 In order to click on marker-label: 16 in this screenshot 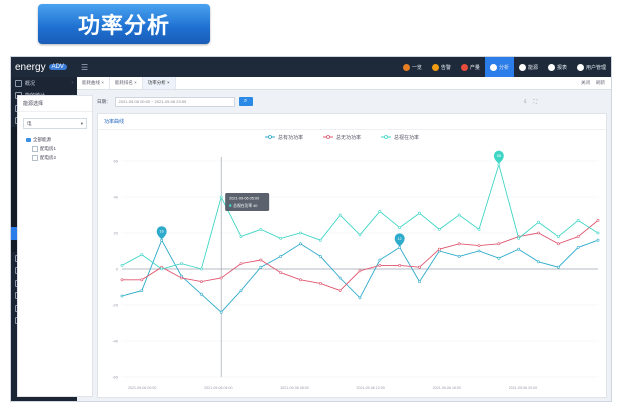, I will do `click(162, 232)`.